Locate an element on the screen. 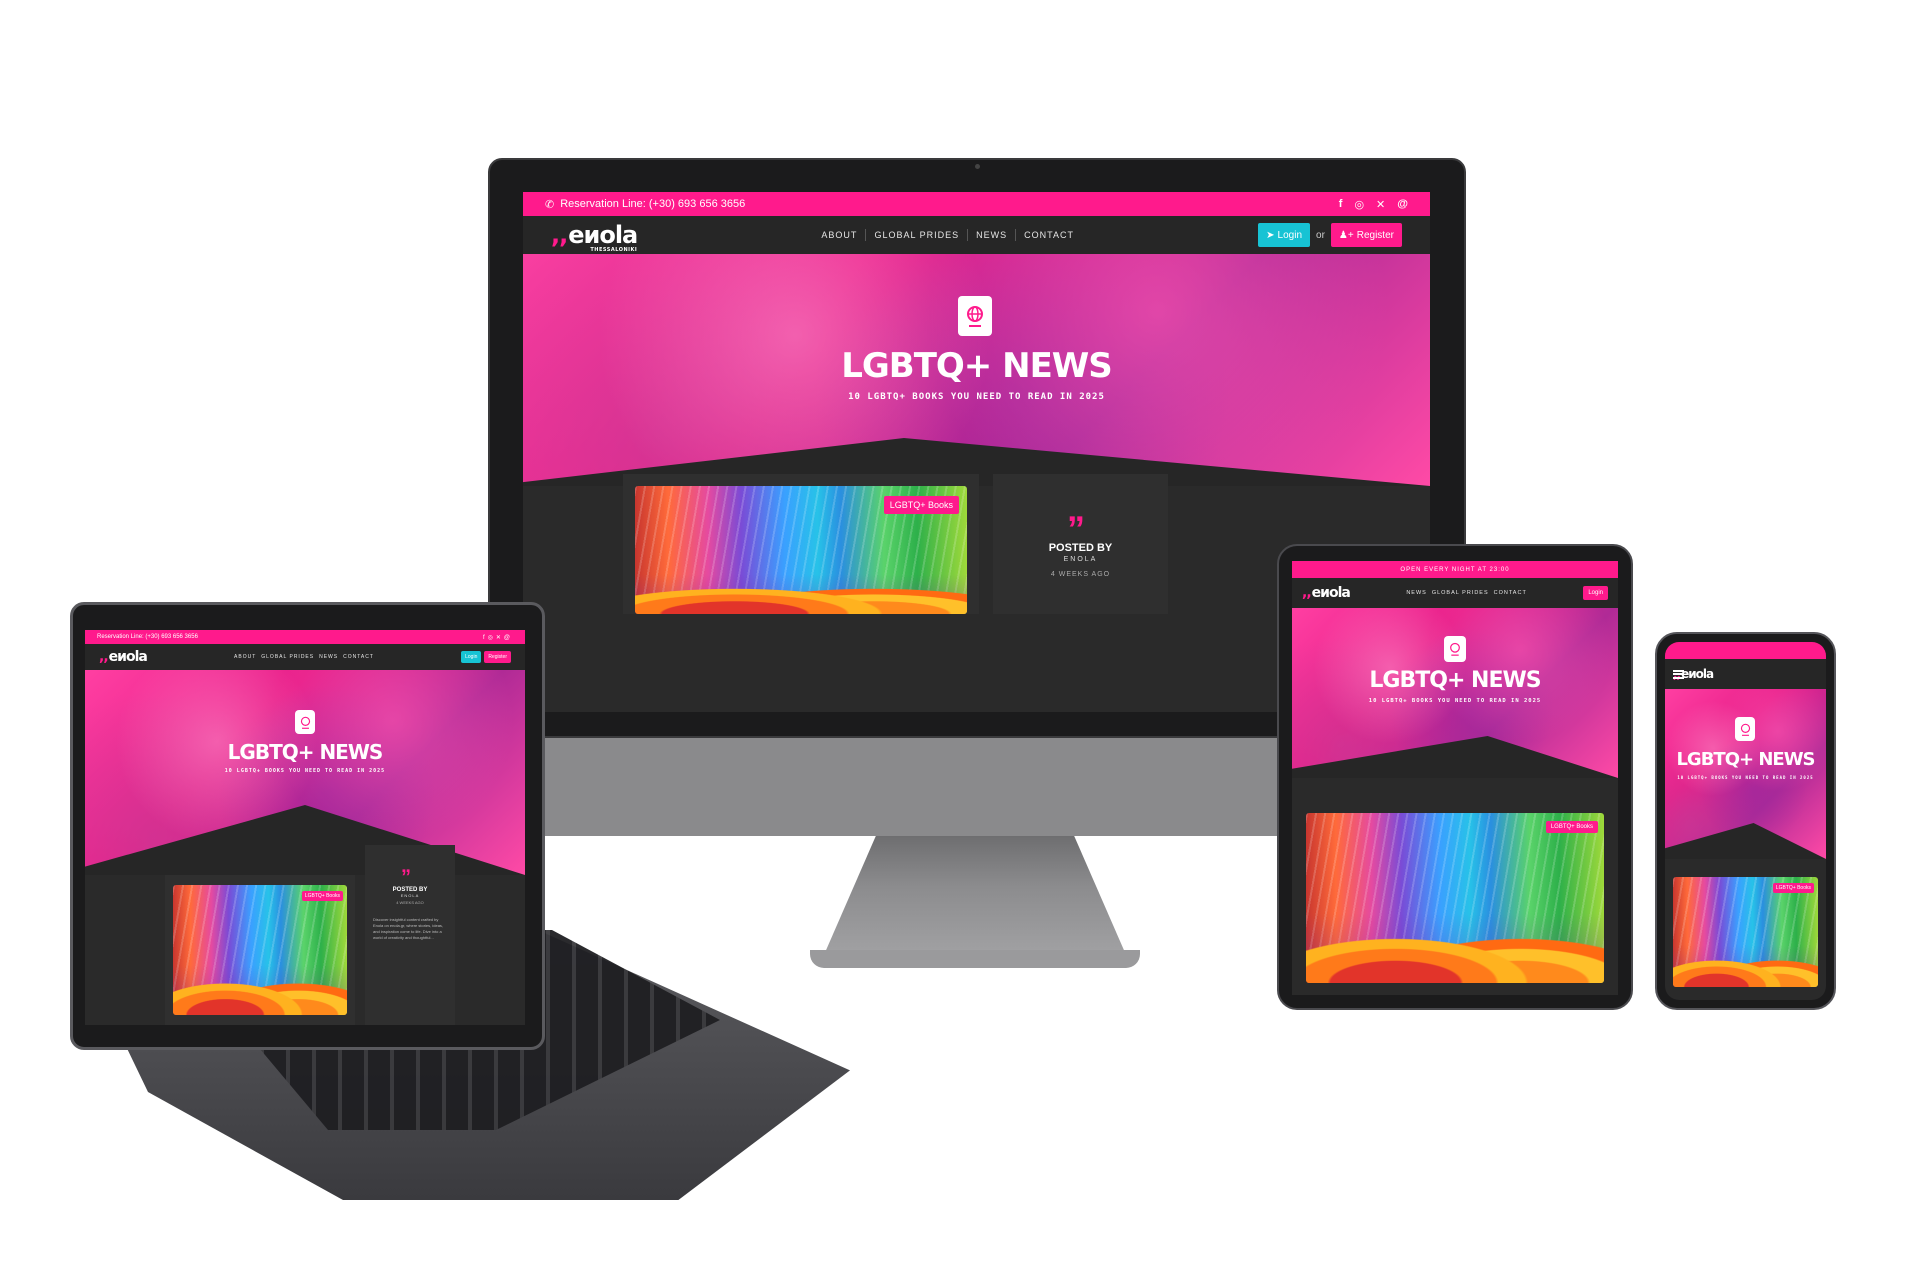 The height and width of the screenshot is (1280, 1920). posted-by-block: POSTED BY ENOLA 4 WEEKS AGO is located at coordinates (410, 896).